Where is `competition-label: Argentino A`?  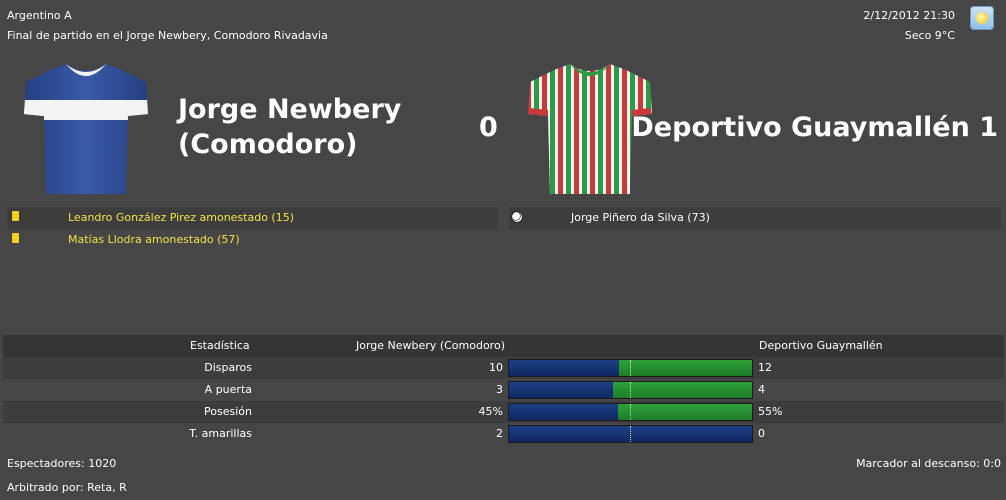
competition-label: Argentino A is located at coordinates (39, 15).